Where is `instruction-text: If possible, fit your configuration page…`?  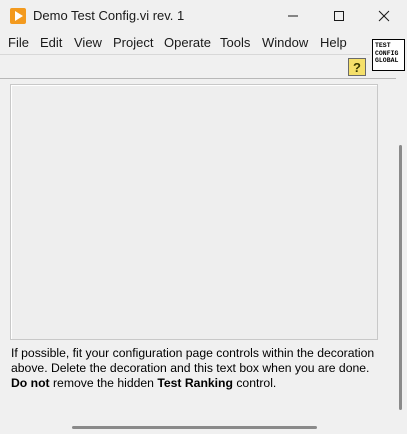 instruction-text: If possible, fit your configuration page… is located at coordinates (197, 368).